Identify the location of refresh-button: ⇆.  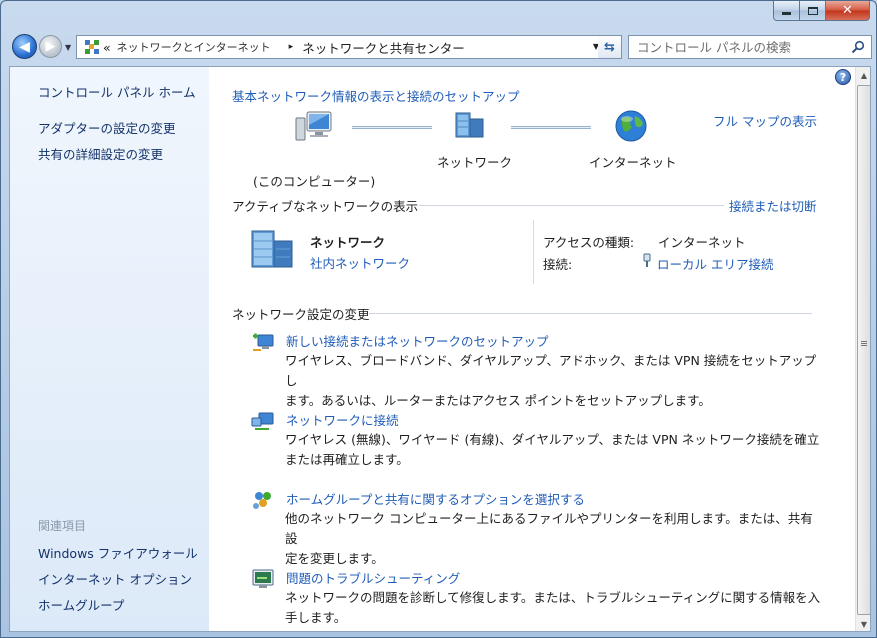
(610, 47).